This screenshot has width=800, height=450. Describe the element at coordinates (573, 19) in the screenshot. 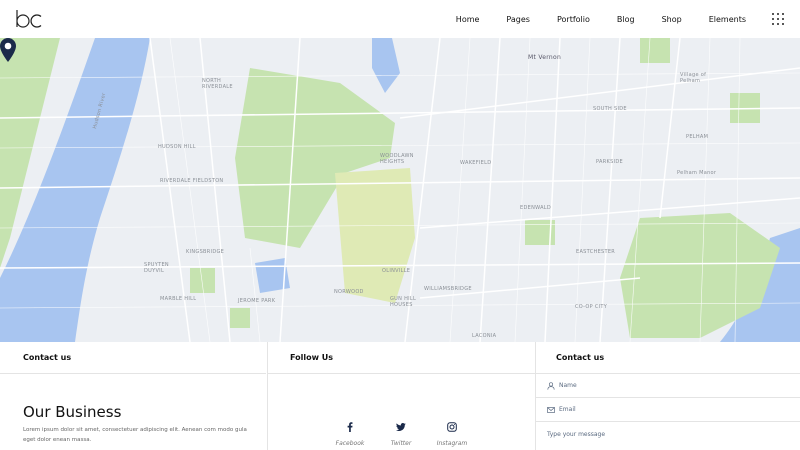

I see `nav-portfolio: Portfolio` at that location.